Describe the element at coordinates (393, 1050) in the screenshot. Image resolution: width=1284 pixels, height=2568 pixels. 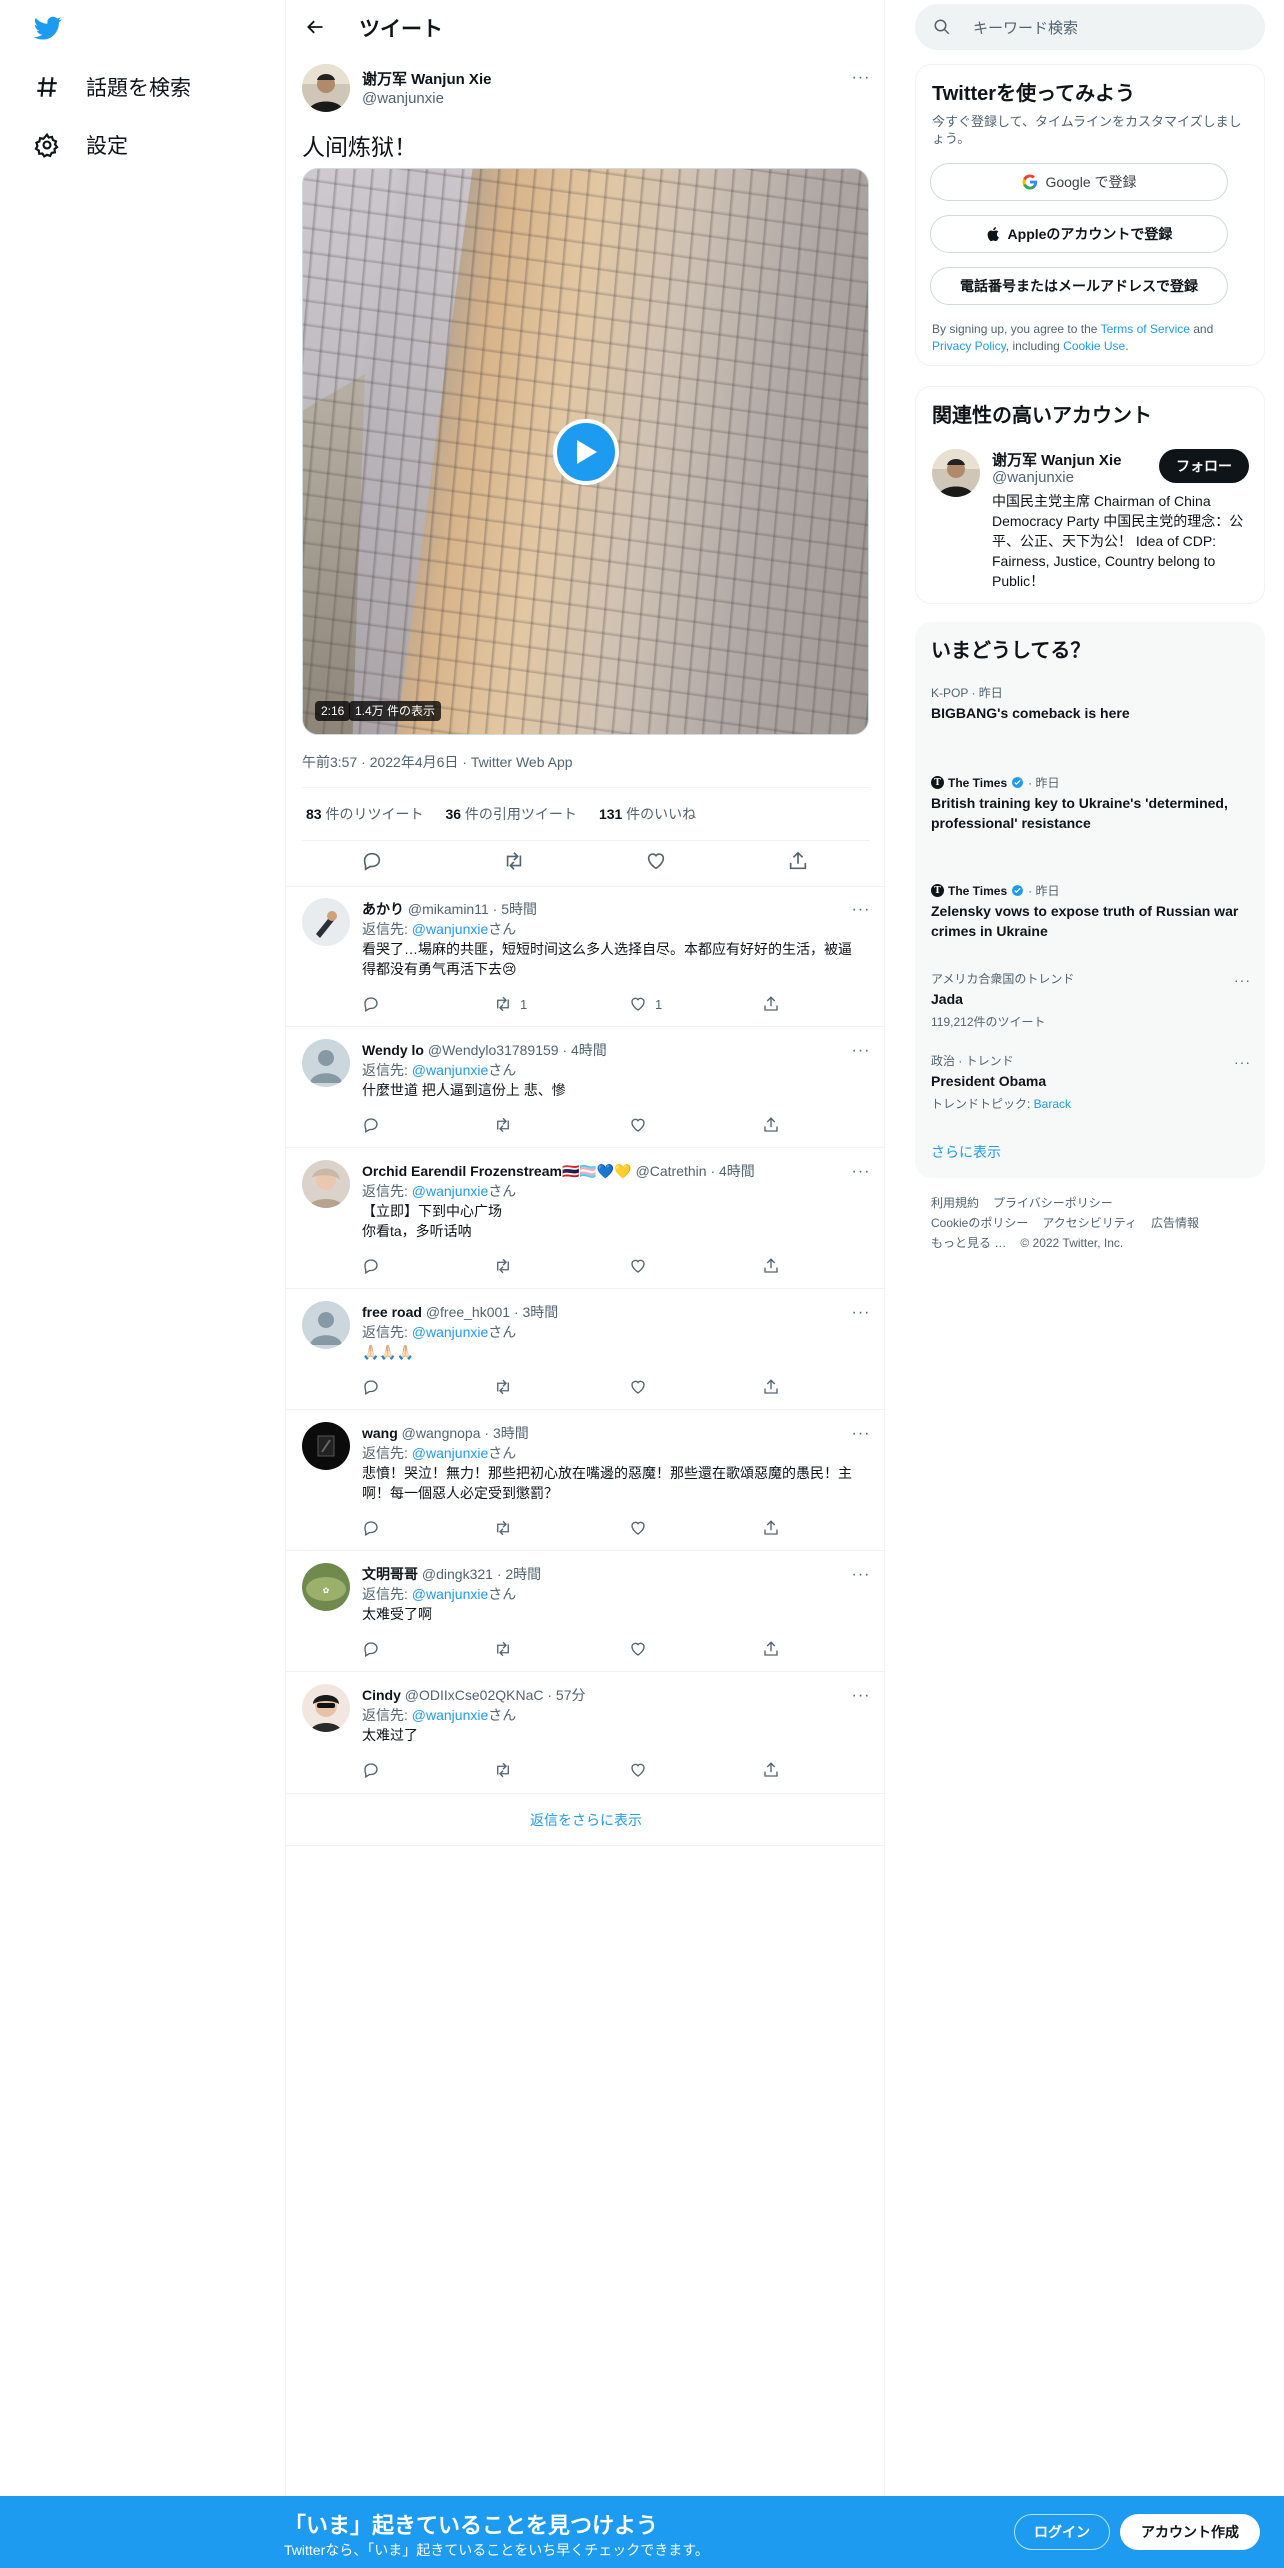
I see `reply-author-name: Wendy lo` at that location.